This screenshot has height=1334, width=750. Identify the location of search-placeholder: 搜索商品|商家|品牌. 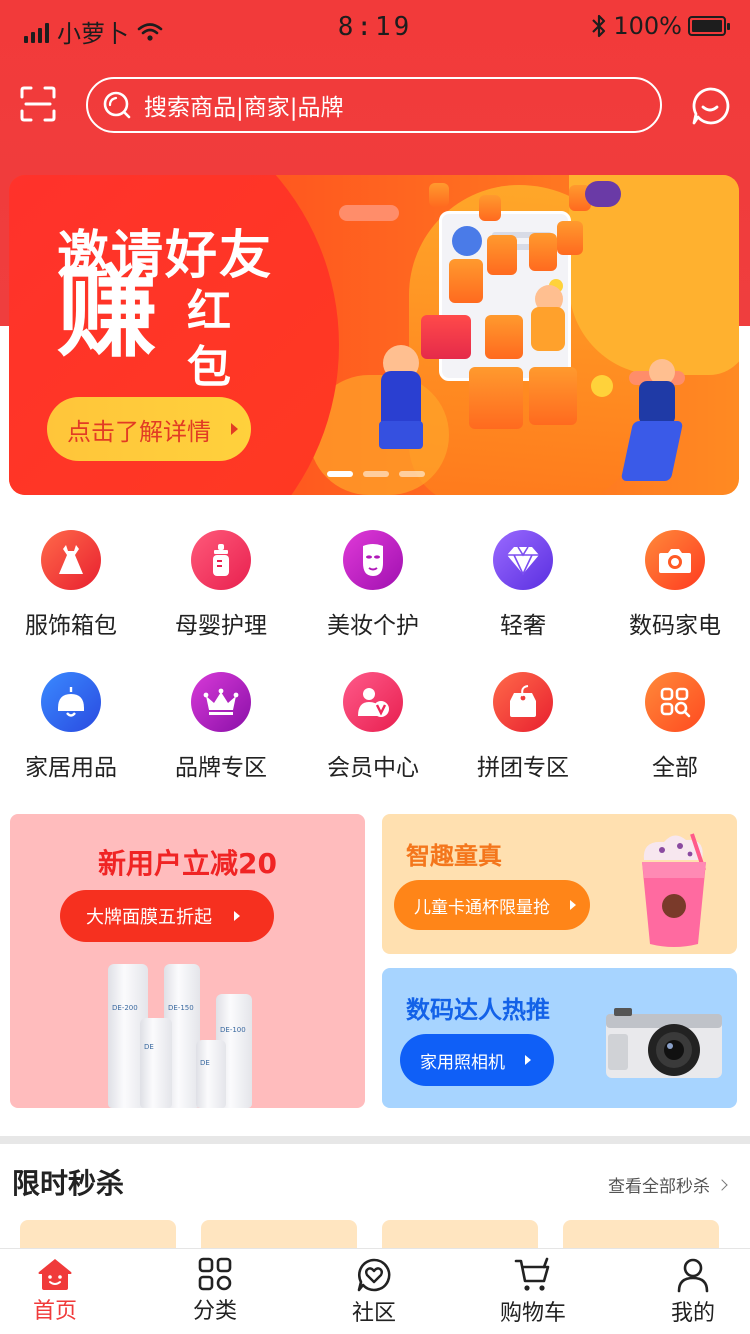
(244, 108).